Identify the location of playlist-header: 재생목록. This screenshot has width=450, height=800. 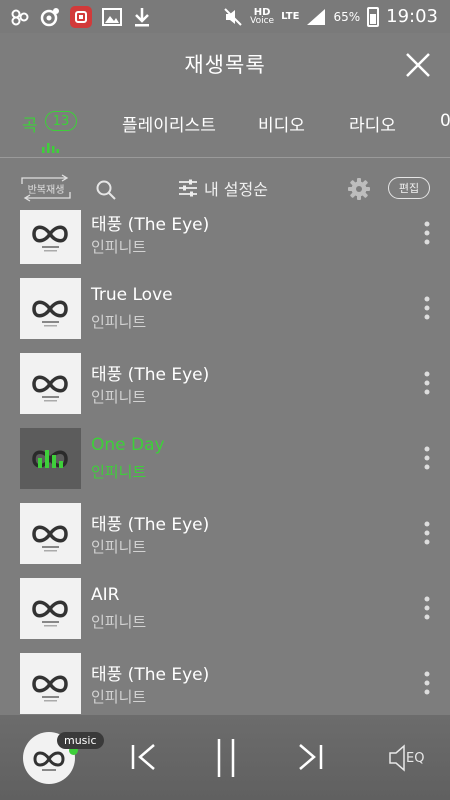
(225, 64).